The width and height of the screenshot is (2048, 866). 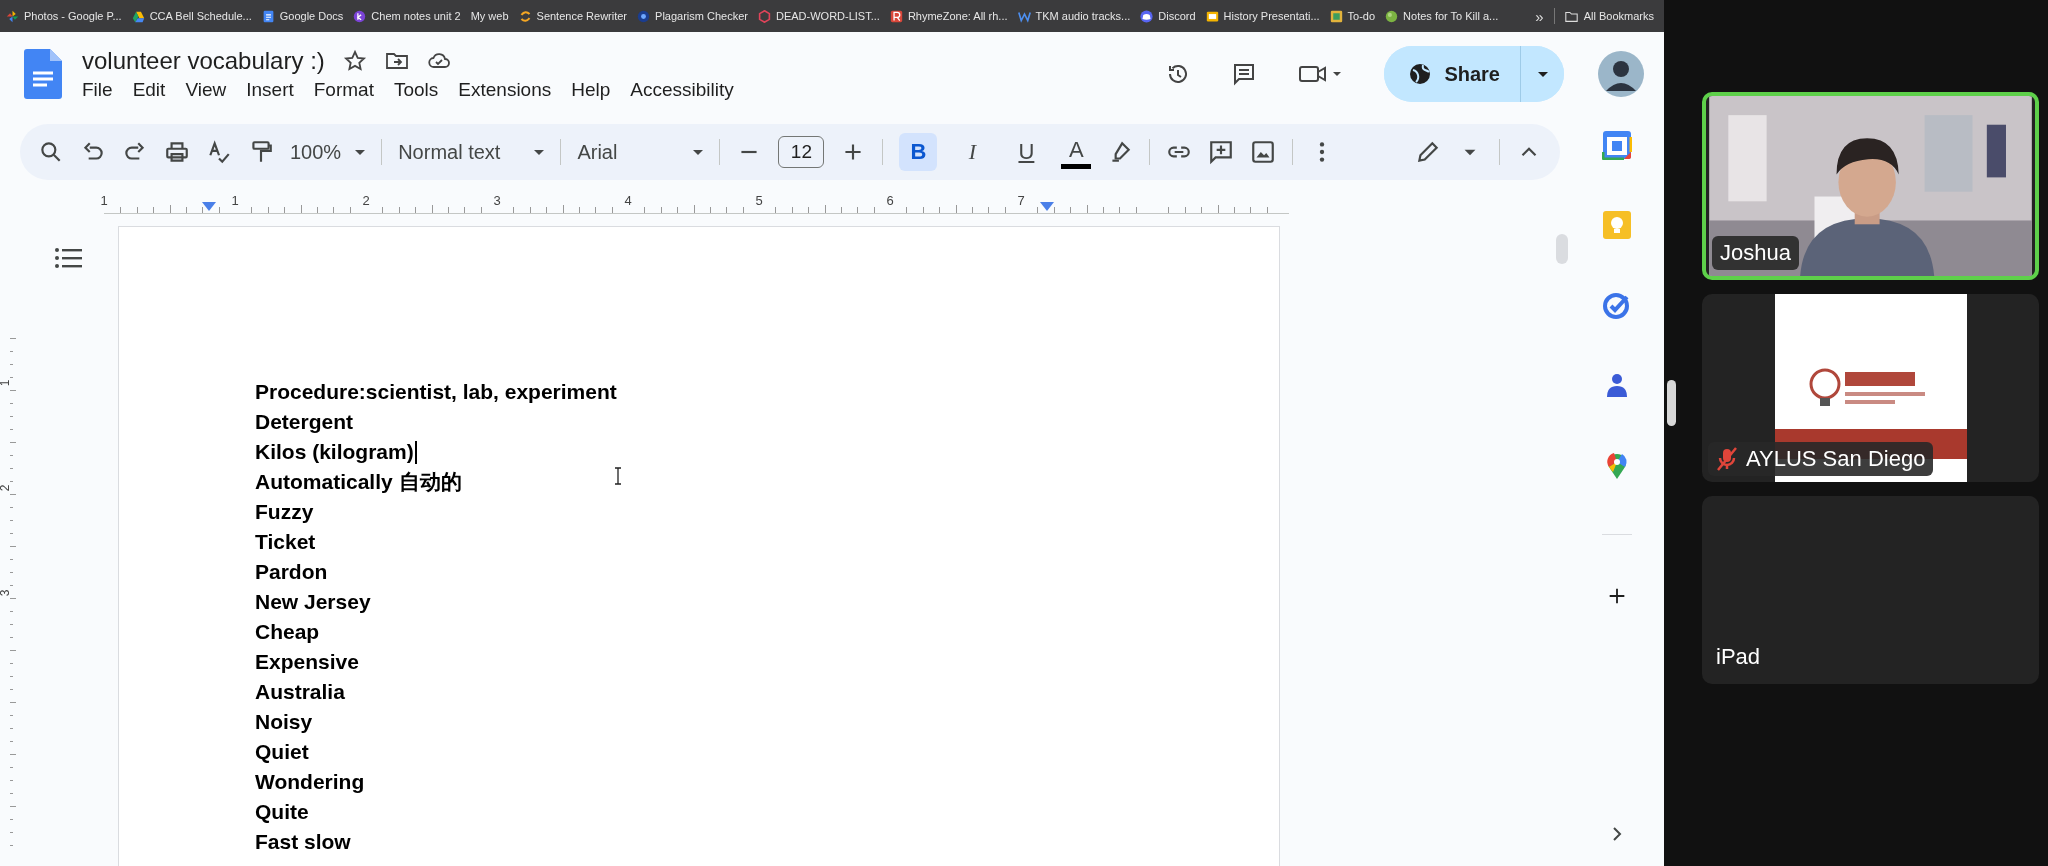 What do you see at coordinates (918, 152) in the screenshot?
I see `bold-button: B` at bounding box center [918, 152].